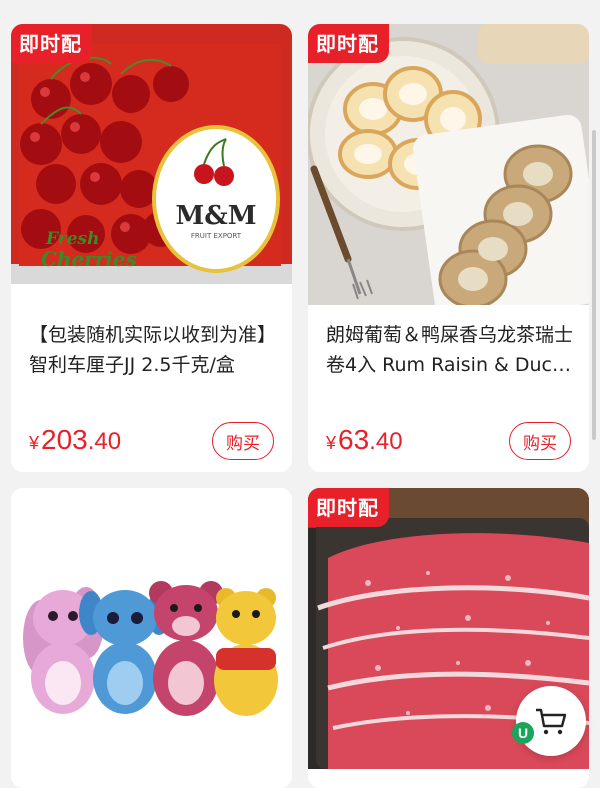 The image size is (600, 788). What do you see at coordinates (551, 721) in the screenshot?
I see `cart-icon` at bounding box center [551, 721].